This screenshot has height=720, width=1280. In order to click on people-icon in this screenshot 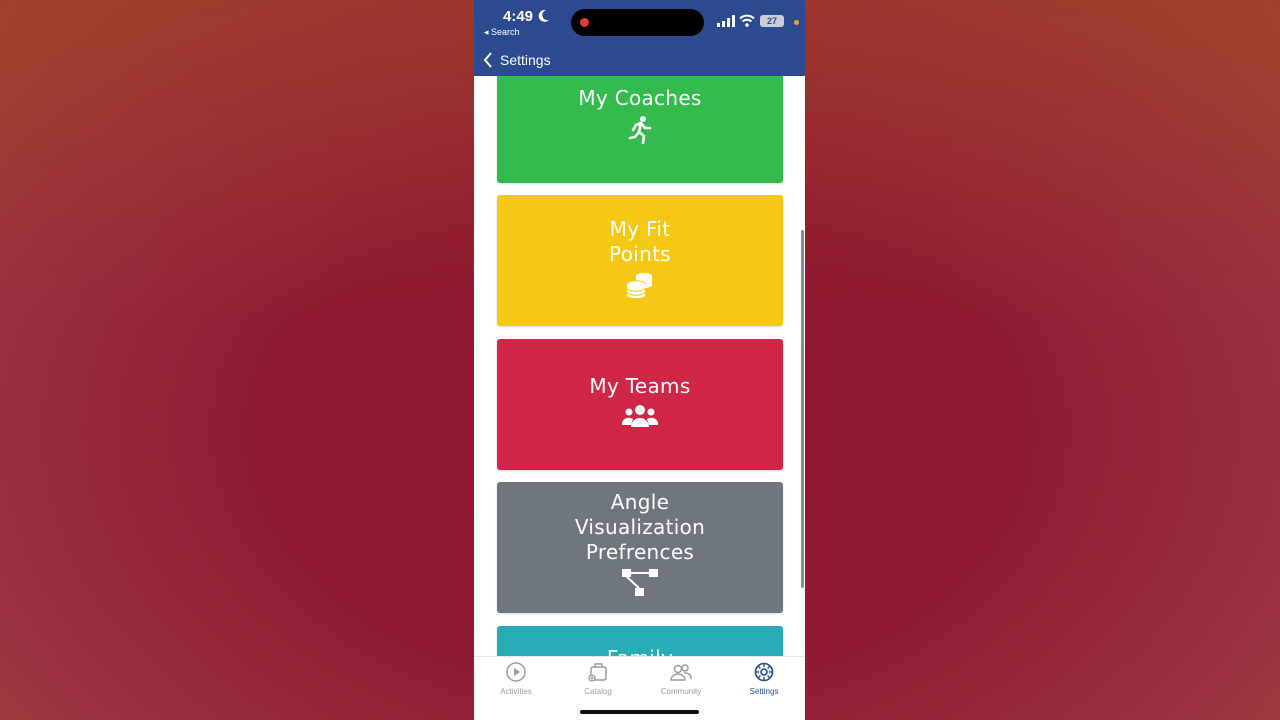, I will do `click(681, 672)`.